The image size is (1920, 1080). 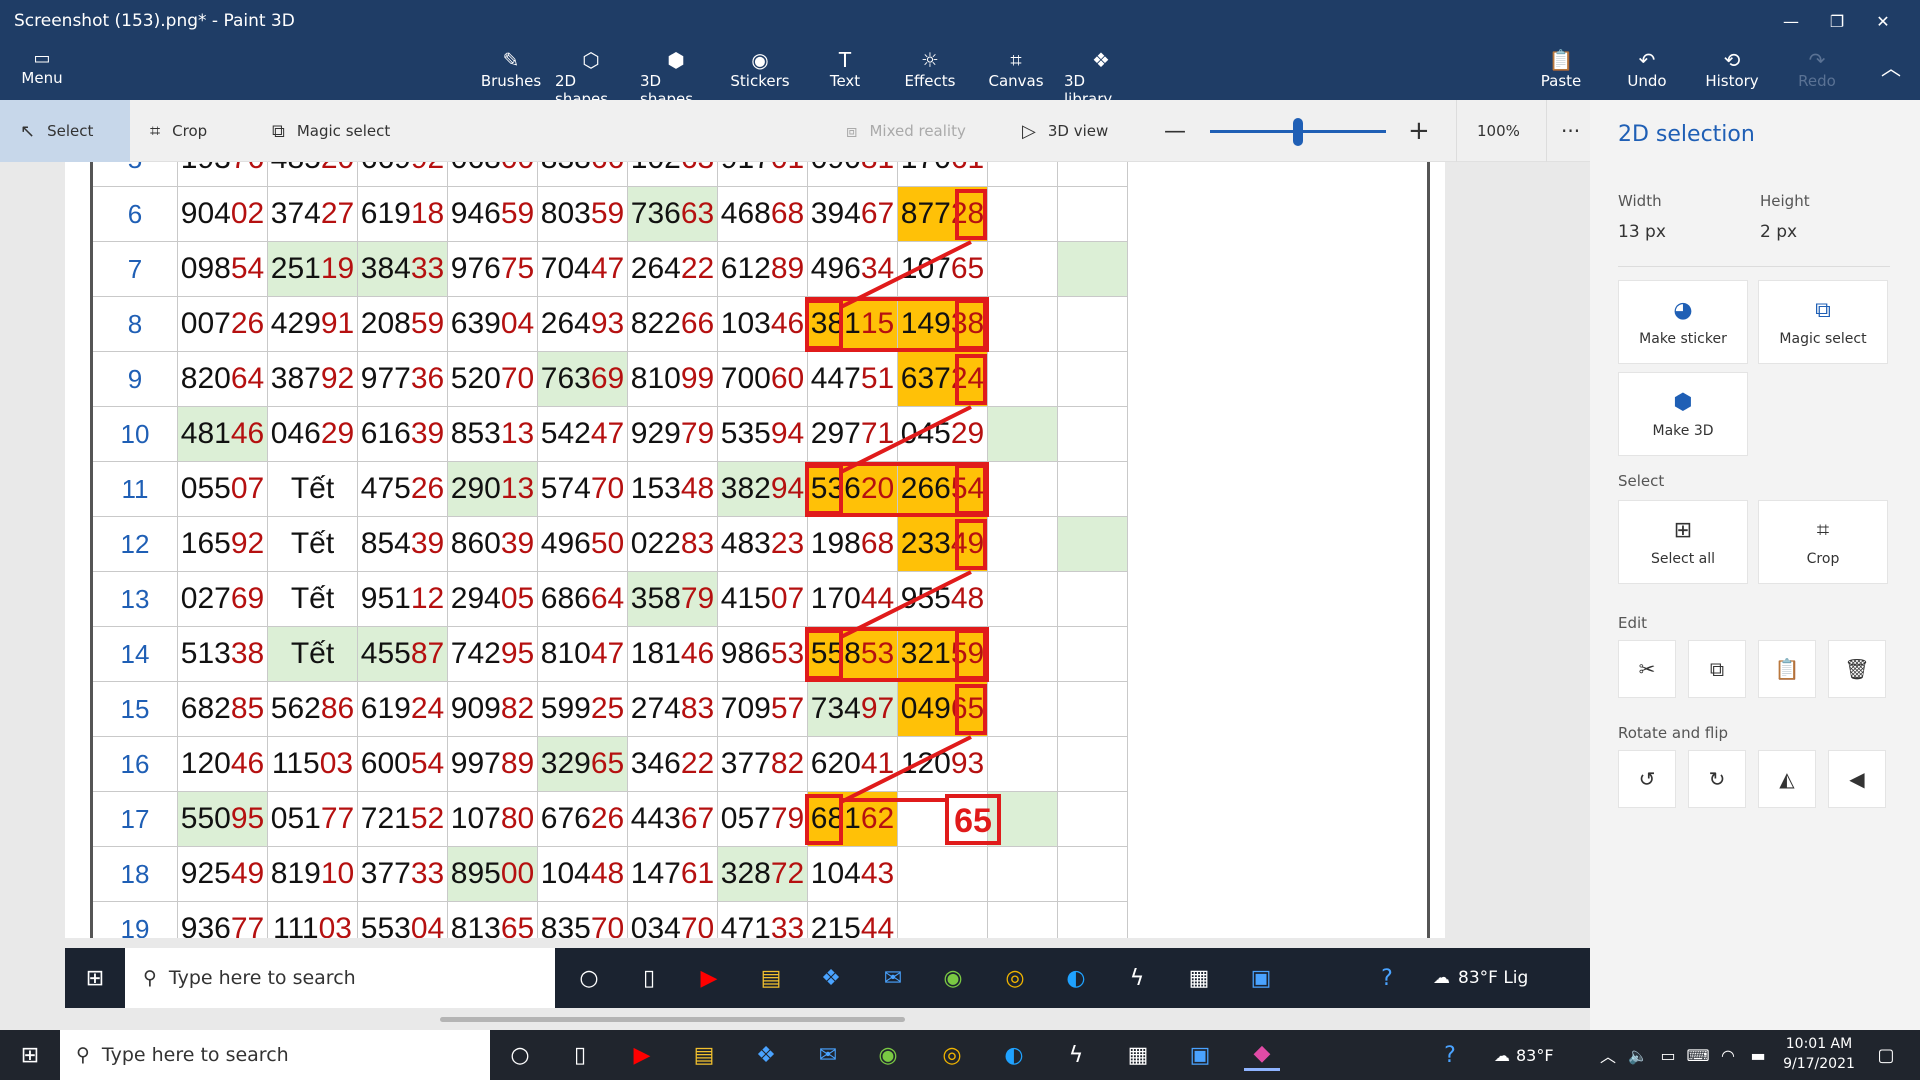 What do you see at coordinates (520, 1055) in the screenshot?
I see `task-view-icon: ○` at bounding box center [520, 1055].